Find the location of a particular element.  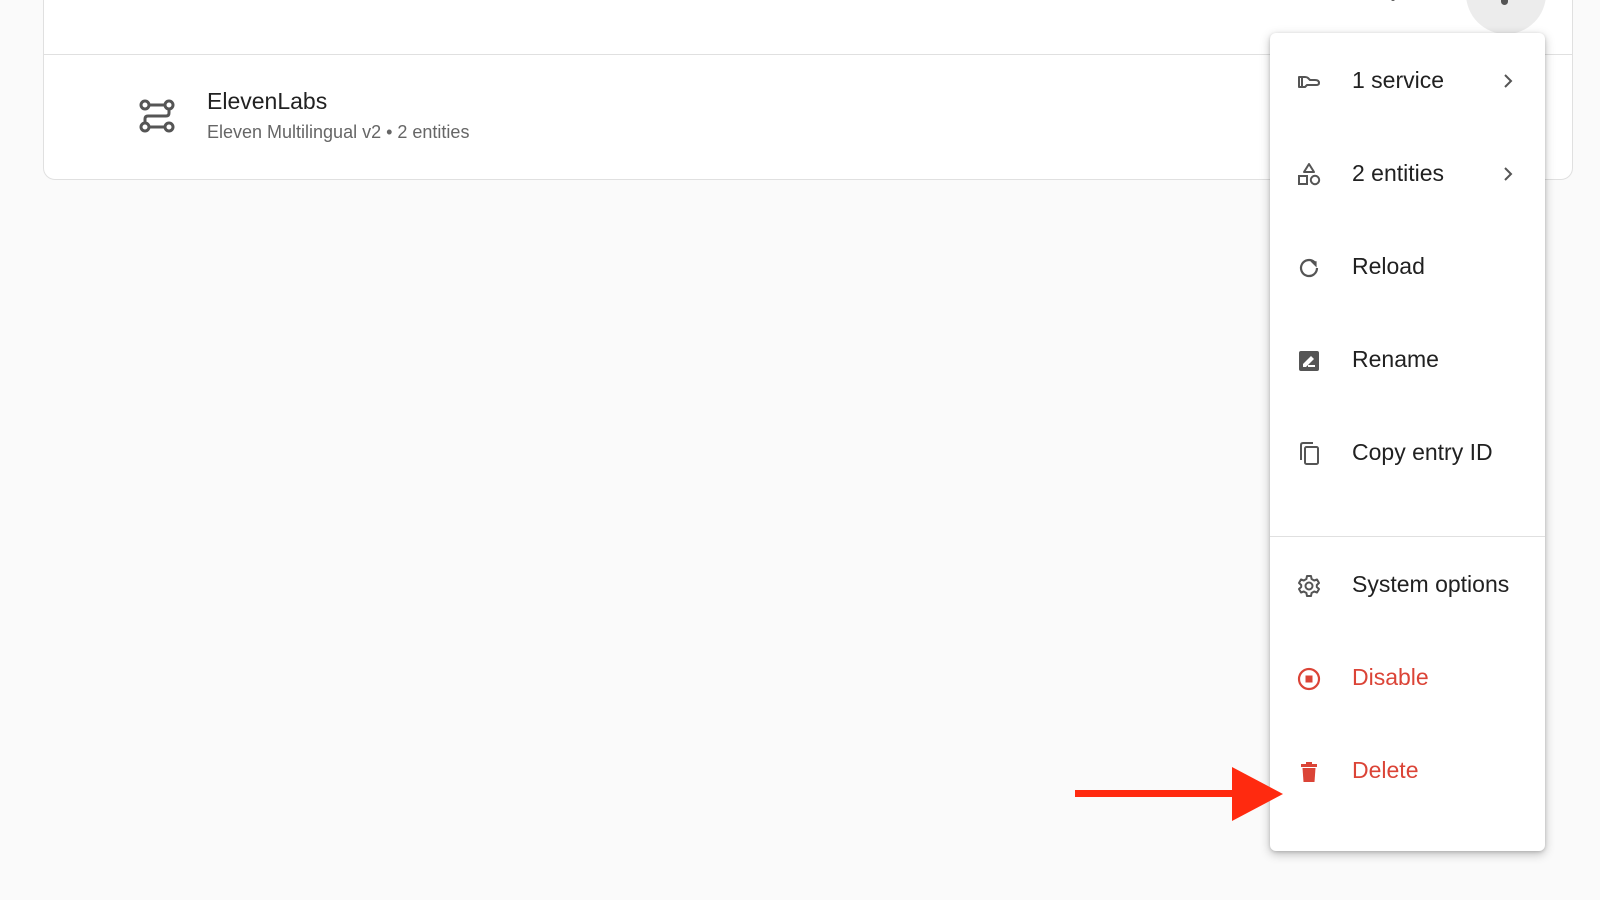

menu-item-label: 2 entities is located at coordinates (1398, 173).